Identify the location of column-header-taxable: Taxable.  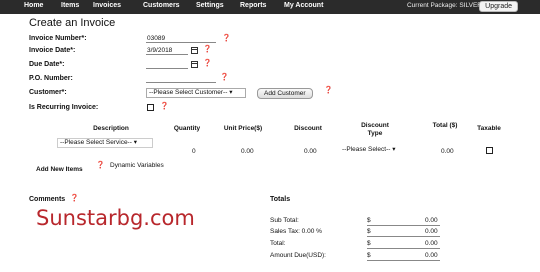
(489, 128).